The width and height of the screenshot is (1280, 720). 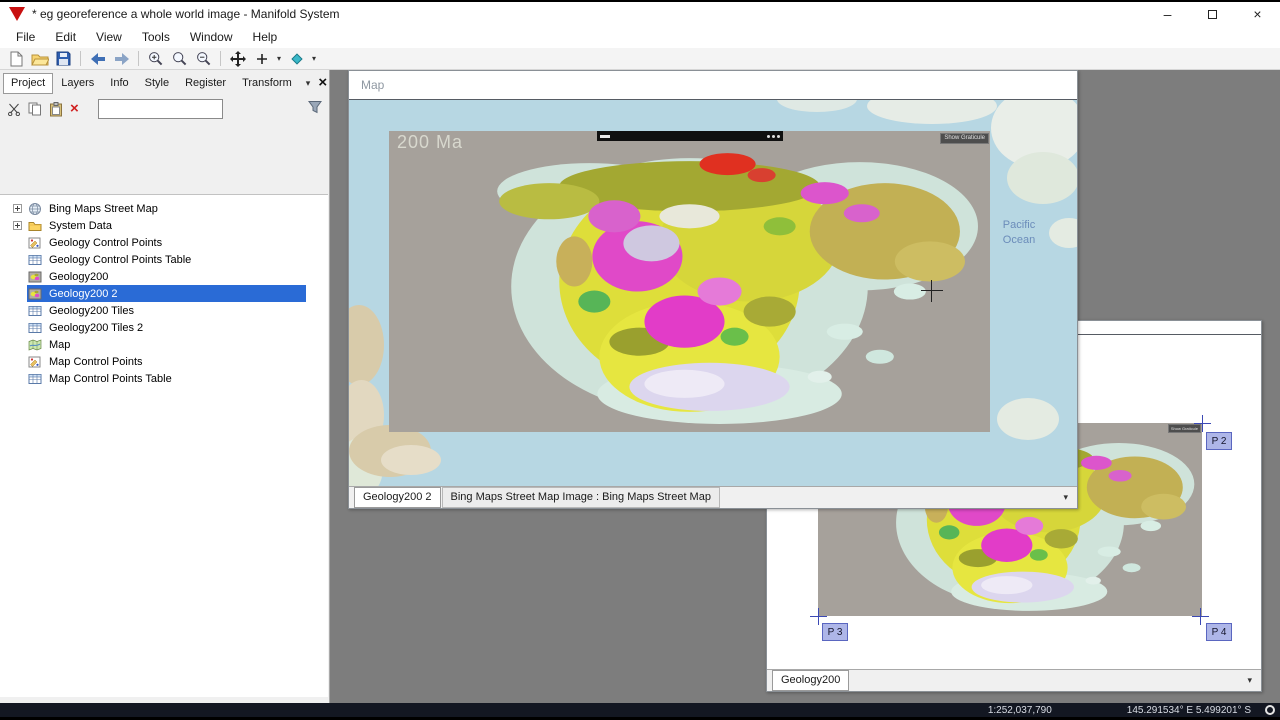 I want to click on map-window-title-bar: Map, so click(x=713, y=85).